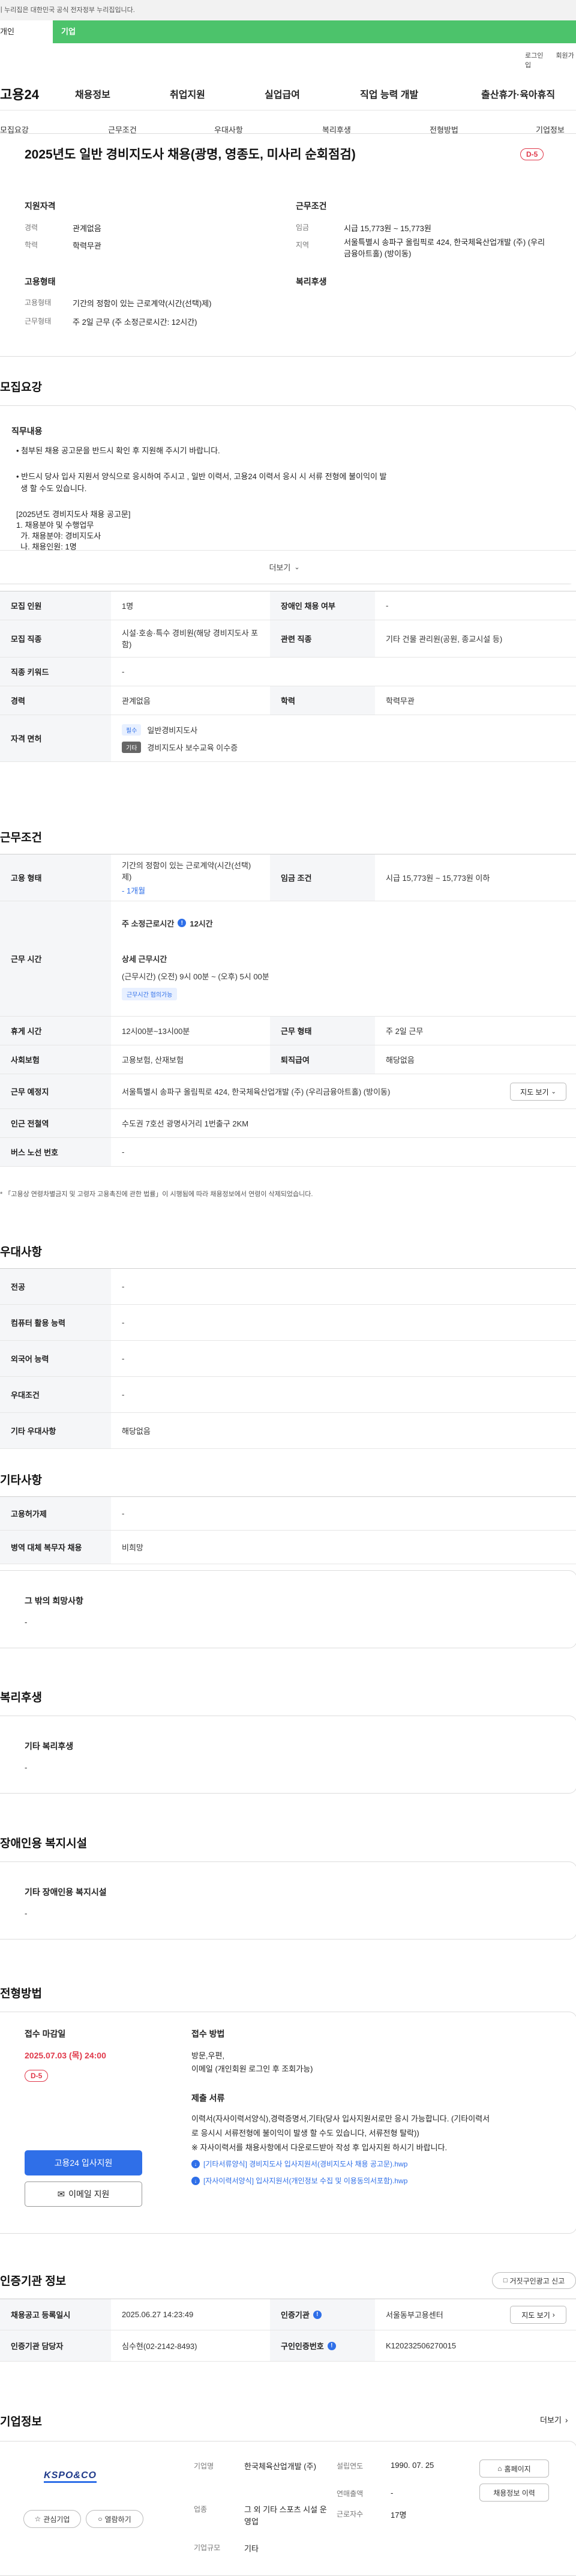  What do you see at coordinates (55, 1031) in the screenshot?
I see `rest-label: 휴게 시간` at bounding box center [55, 1031].